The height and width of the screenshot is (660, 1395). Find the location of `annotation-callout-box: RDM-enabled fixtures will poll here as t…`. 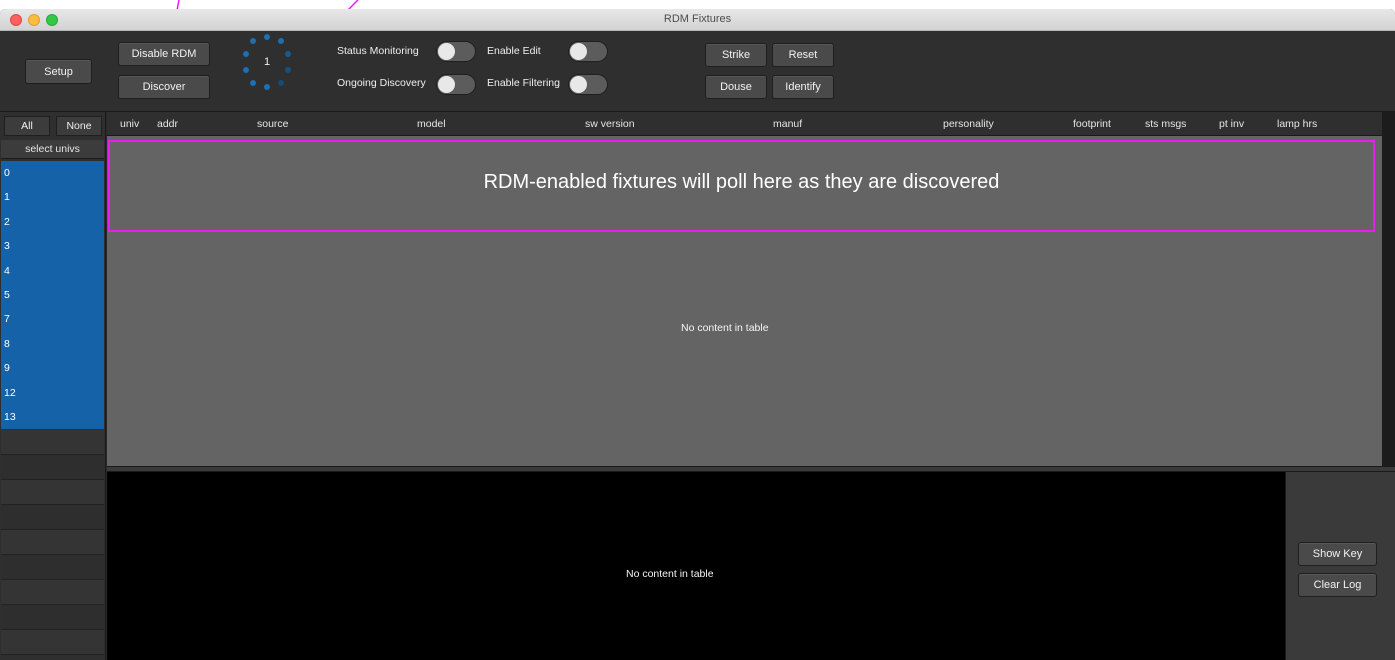

annotation-callout-box: RDM-enabled fixtures will poll here as t… is located at coordinates (741, 186).